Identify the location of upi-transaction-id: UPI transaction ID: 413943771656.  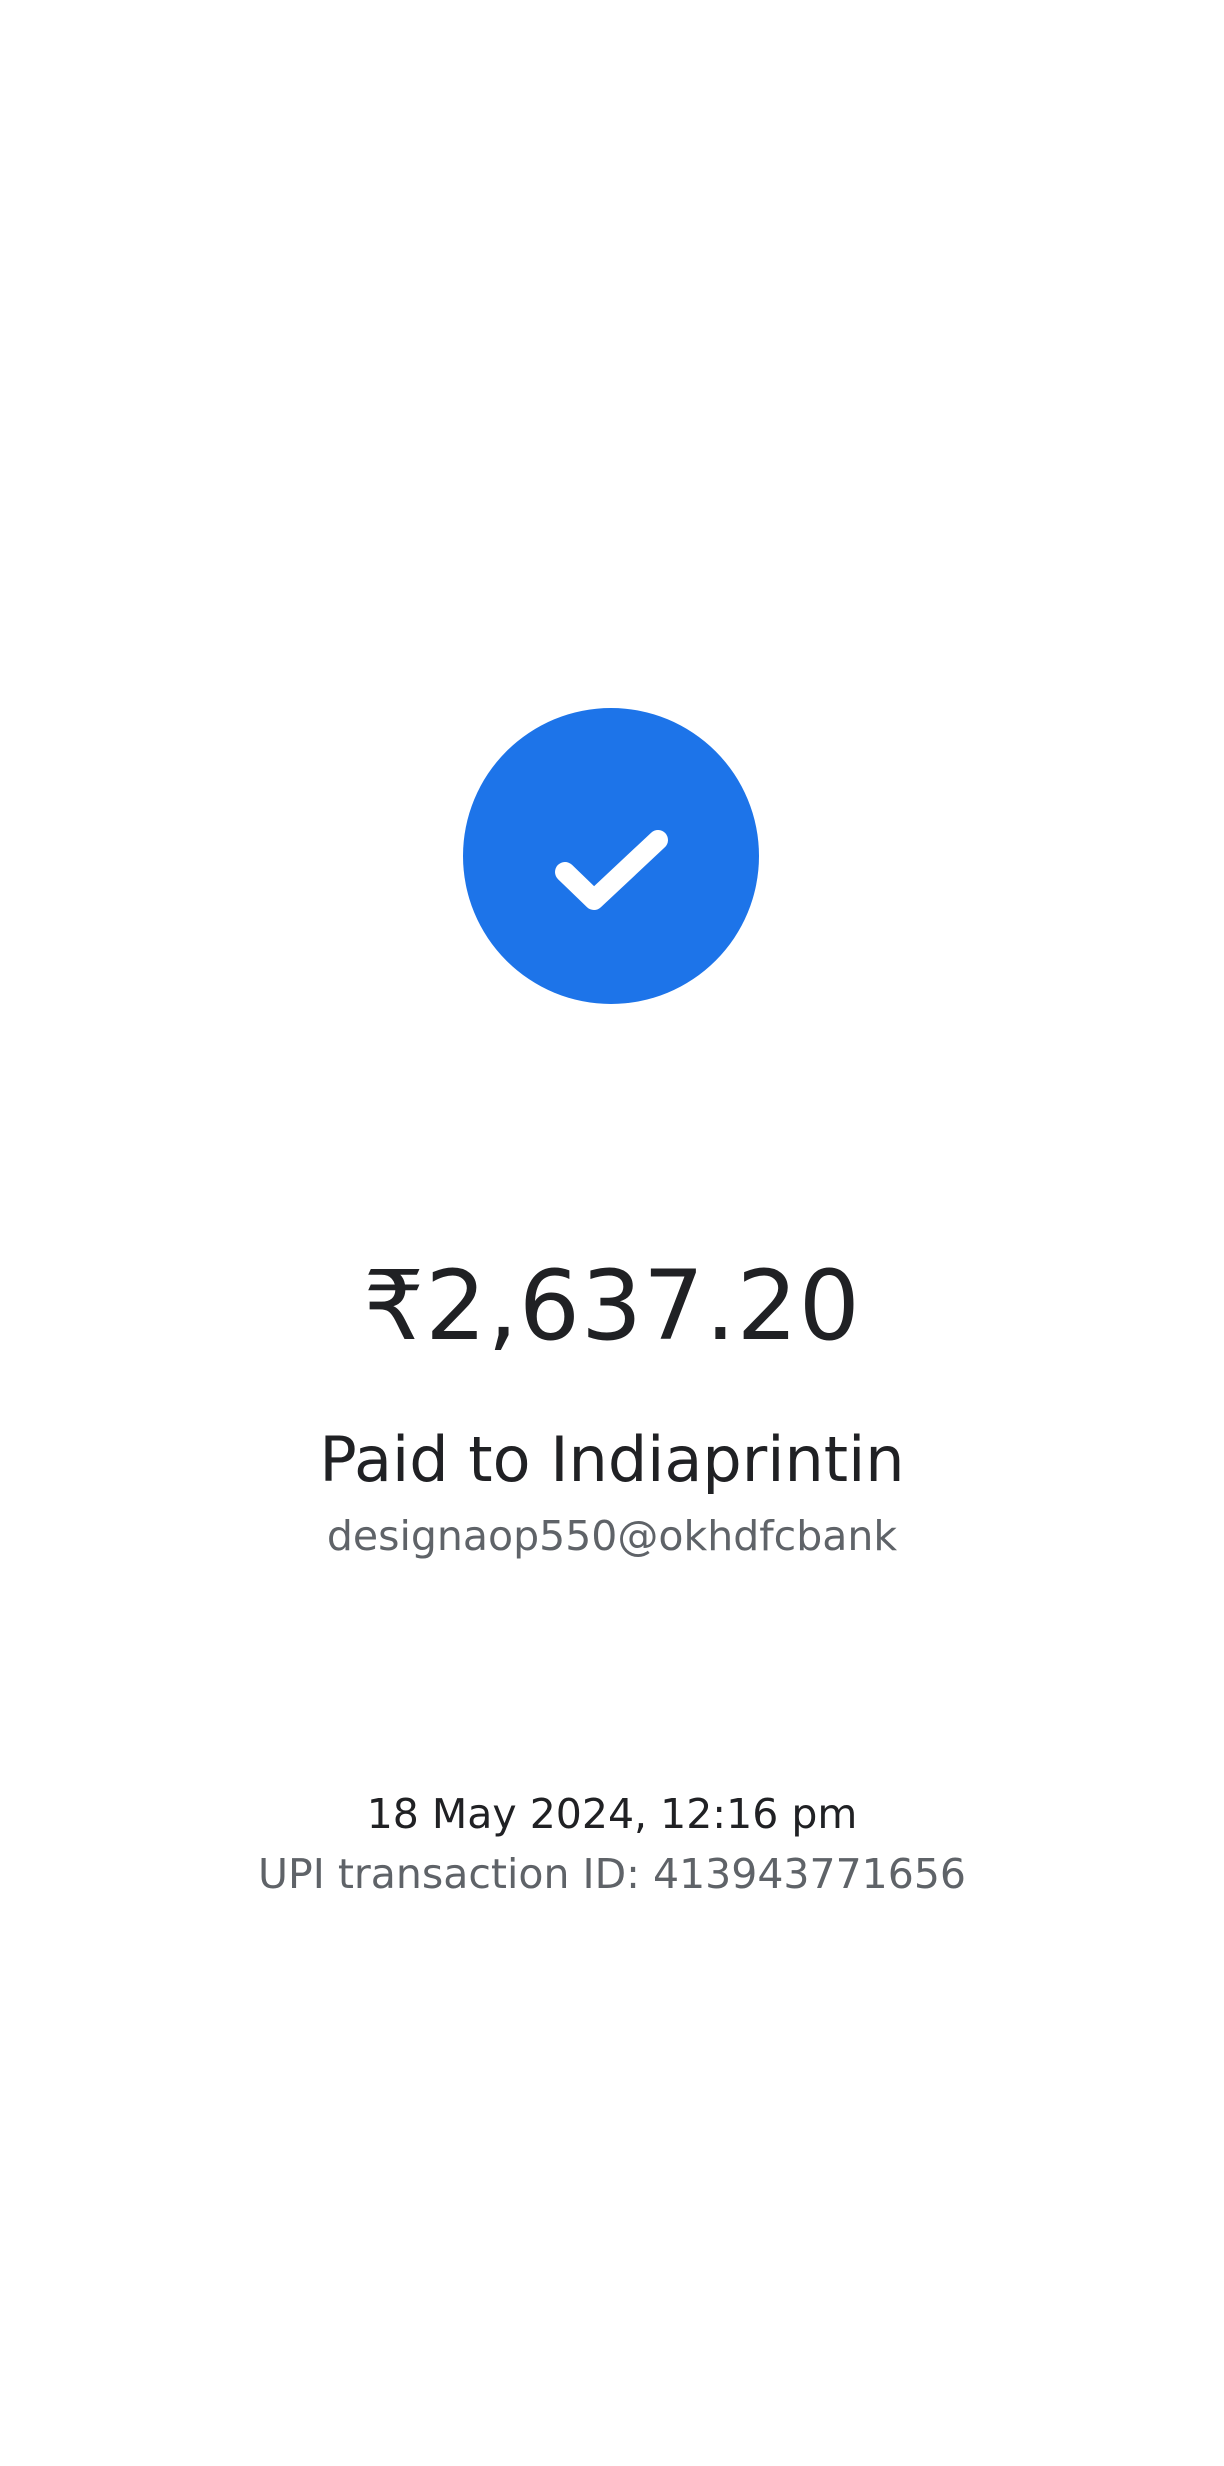
(612, 1874).